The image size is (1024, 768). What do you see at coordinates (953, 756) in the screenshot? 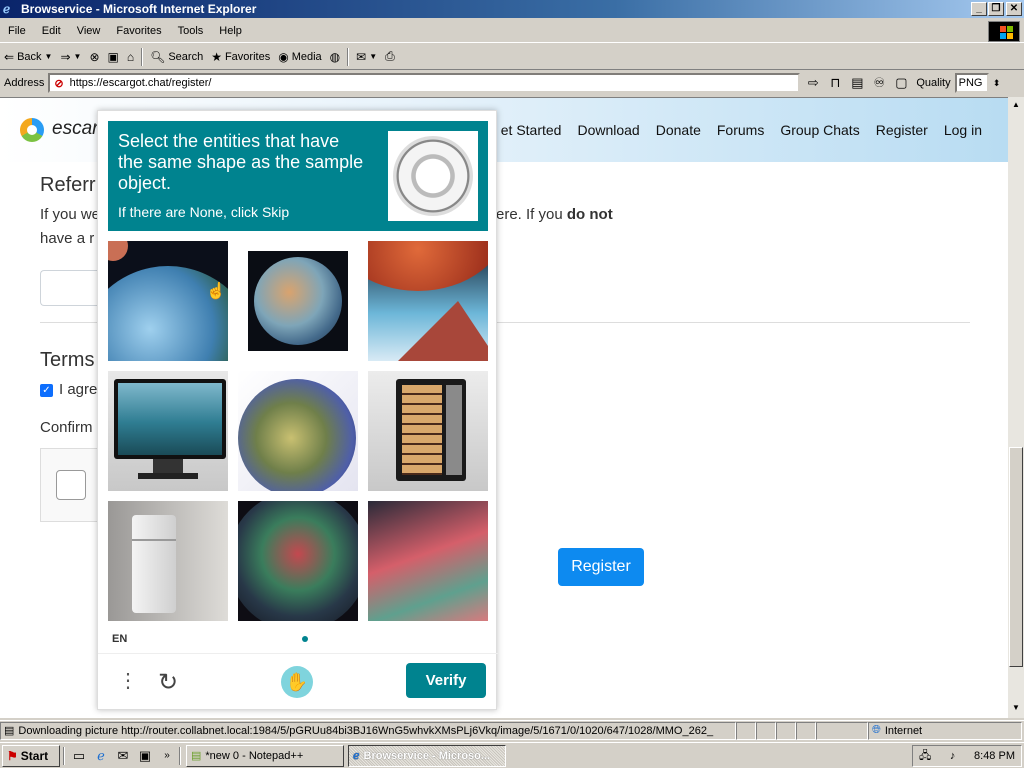
I see `volume-icon: ♪` at bounding box center [953, 756].